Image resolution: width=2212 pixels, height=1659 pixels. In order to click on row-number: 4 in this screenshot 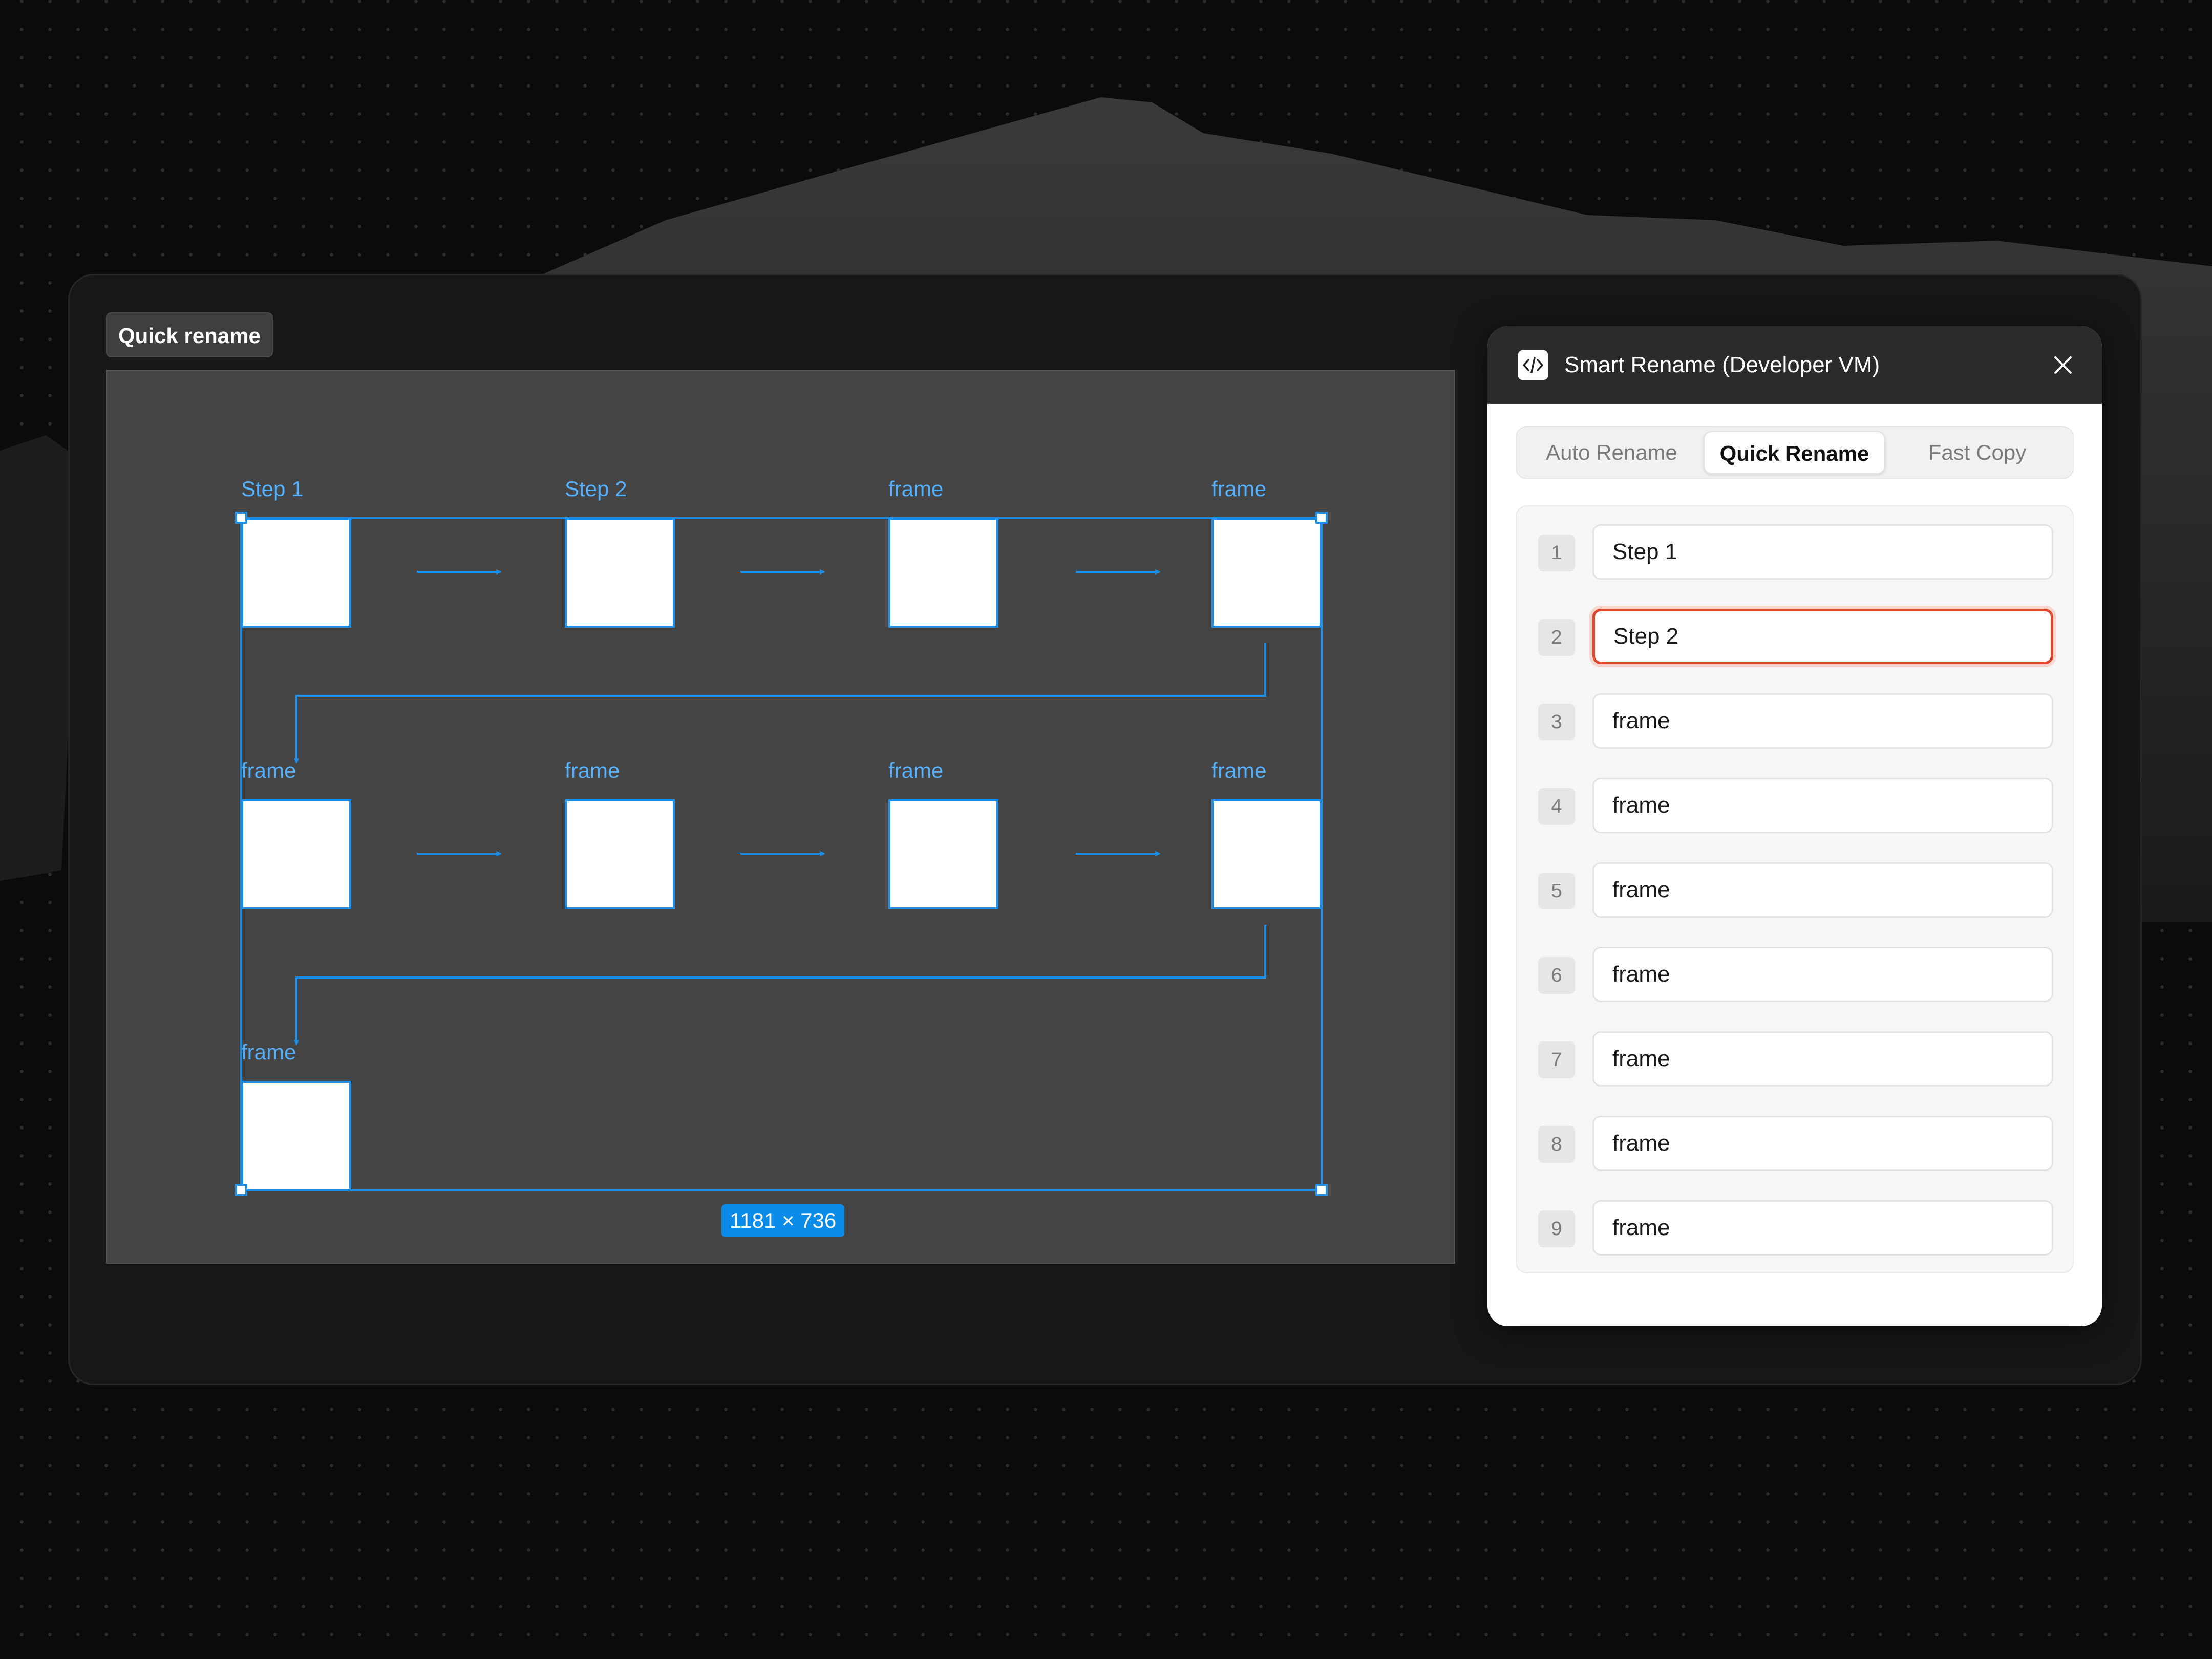, I will do `click(1556, 807)`.